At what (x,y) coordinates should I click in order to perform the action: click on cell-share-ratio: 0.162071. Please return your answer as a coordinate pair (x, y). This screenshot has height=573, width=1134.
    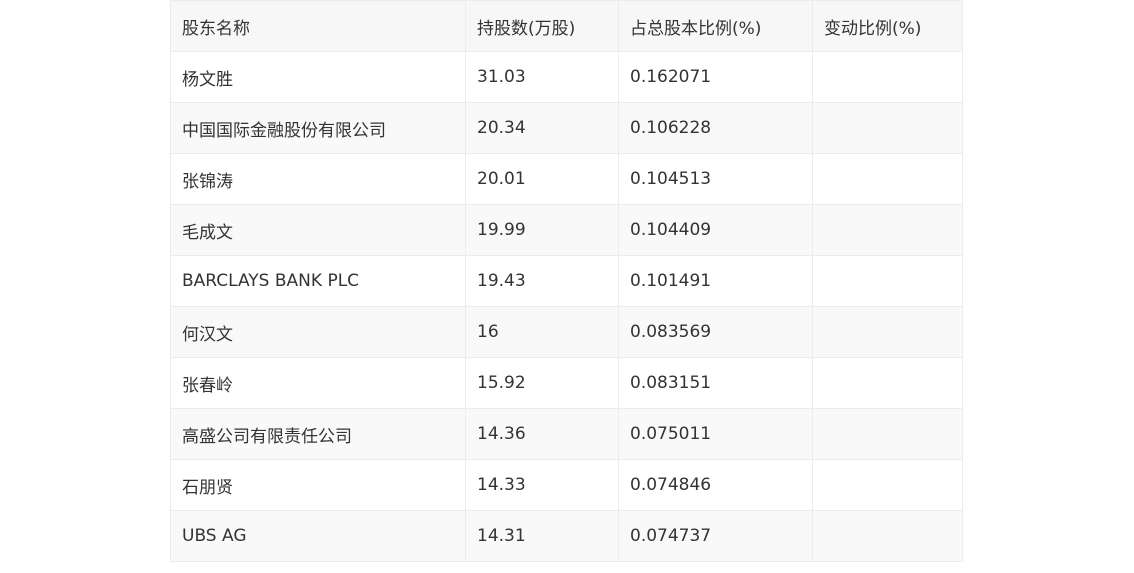
    Looking at the image, I should click on (715, 77).